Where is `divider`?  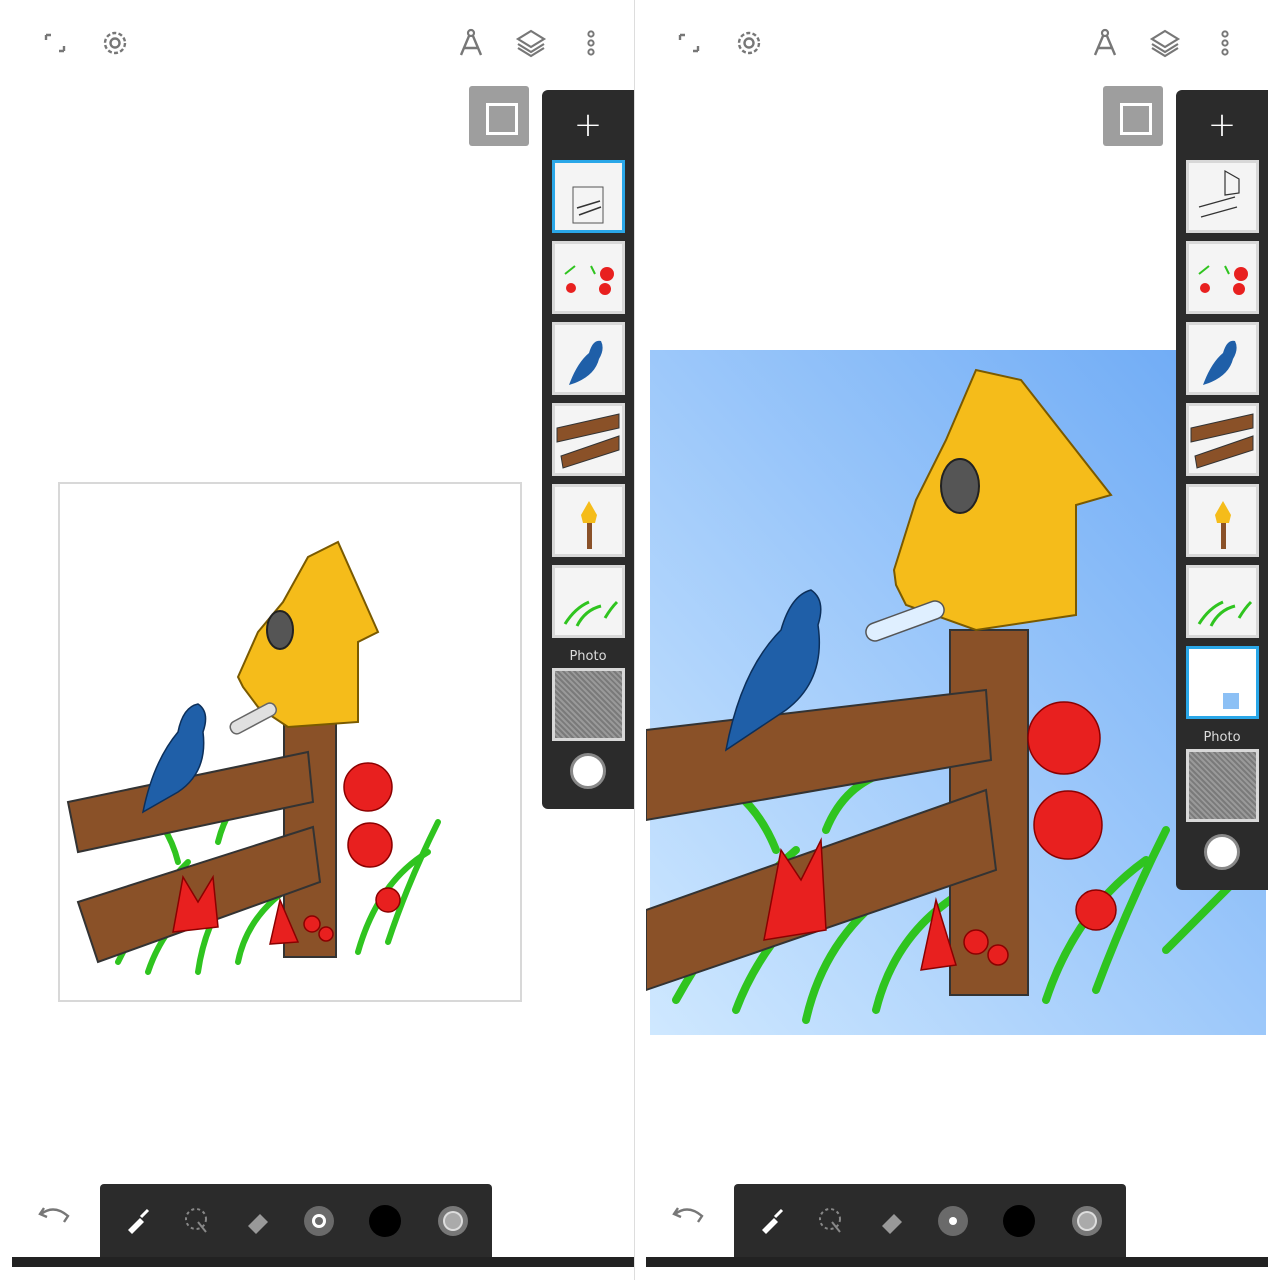 divider is located at coordinates (640, 640).